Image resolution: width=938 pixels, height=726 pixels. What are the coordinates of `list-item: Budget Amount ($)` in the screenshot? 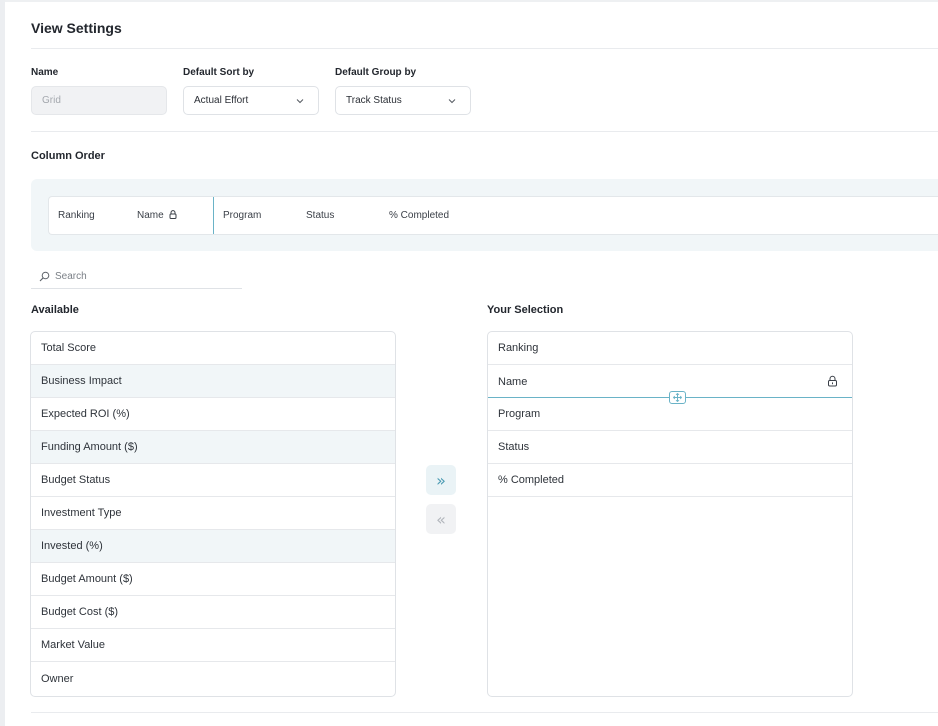 It's located at (213, 579).